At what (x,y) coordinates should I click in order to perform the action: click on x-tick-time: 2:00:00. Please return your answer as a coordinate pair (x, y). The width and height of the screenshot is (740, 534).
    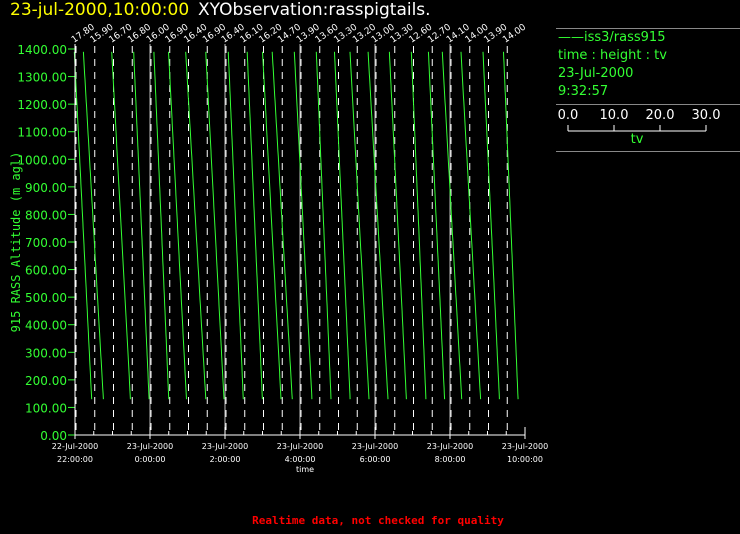
    Looking at the image, I should click on (225, 459).